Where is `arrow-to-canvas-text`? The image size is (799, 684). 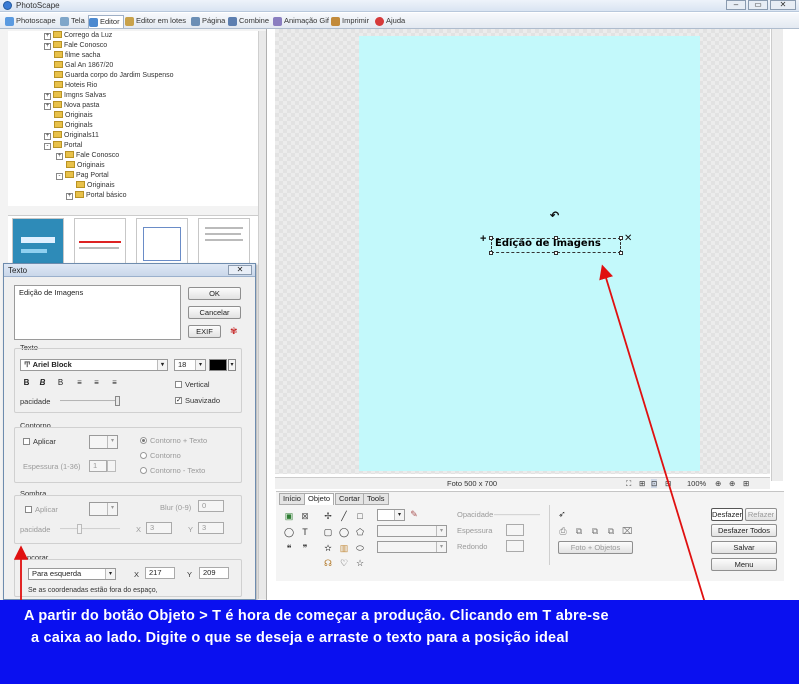 arrow-to-canvas-text is located at coordinates (652, 434).